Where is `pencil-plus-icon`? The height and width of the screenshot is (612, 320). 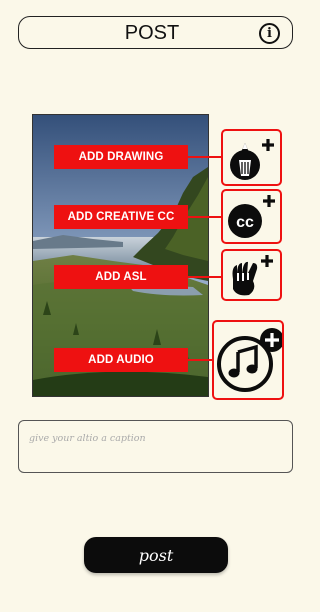
pencil-plus-icon is located at coordinates (252, 159).